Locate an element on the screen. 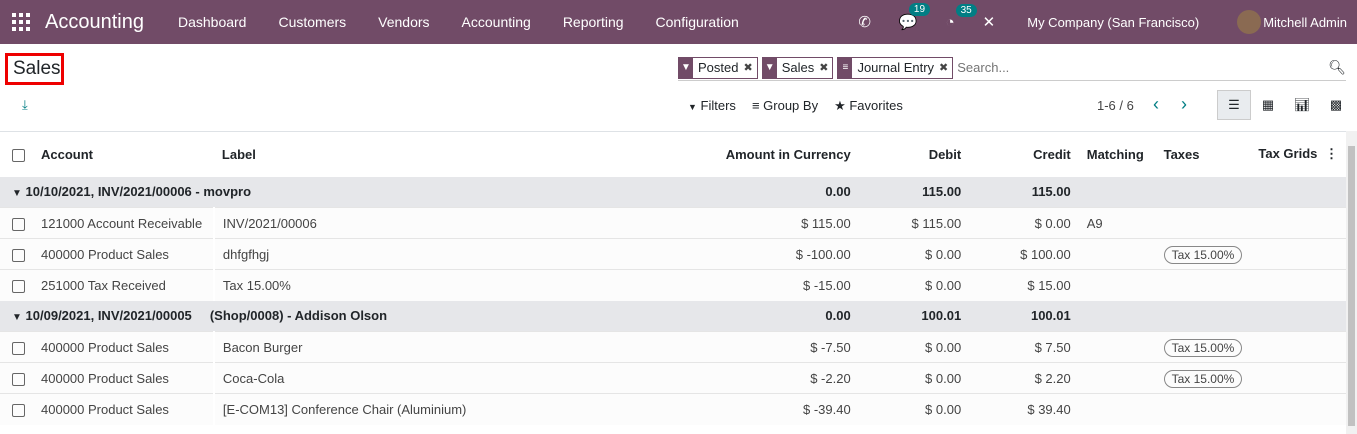 The width and height of the screenshot is (1357, 434). menu-vendors: Vendors is located at coordinates (403, 22).